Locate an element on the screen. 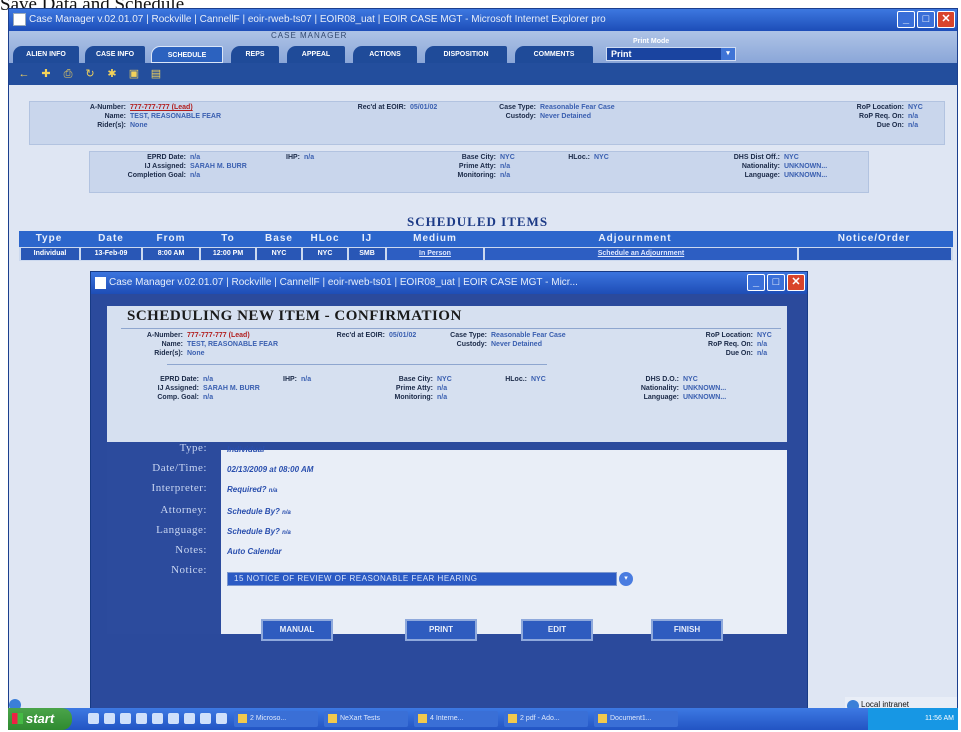 The width and height of the screenshot is (961, 732). maximize-button: □ is located at coordinates (926, 19).